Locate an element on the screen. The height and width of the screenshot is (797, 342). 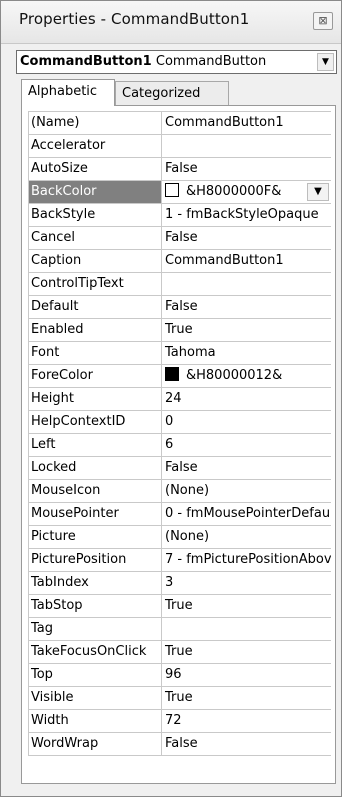
property-row: BackColor &H8000000F& ▼ is located at coordinates (180, 192).